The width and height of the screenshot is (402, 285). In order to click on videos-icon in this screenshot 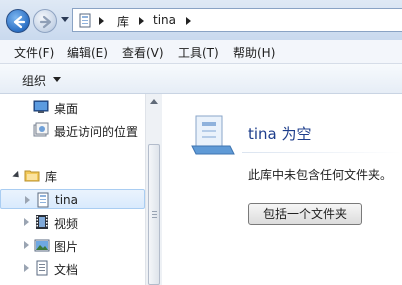, I will do `click(42, 222)`.